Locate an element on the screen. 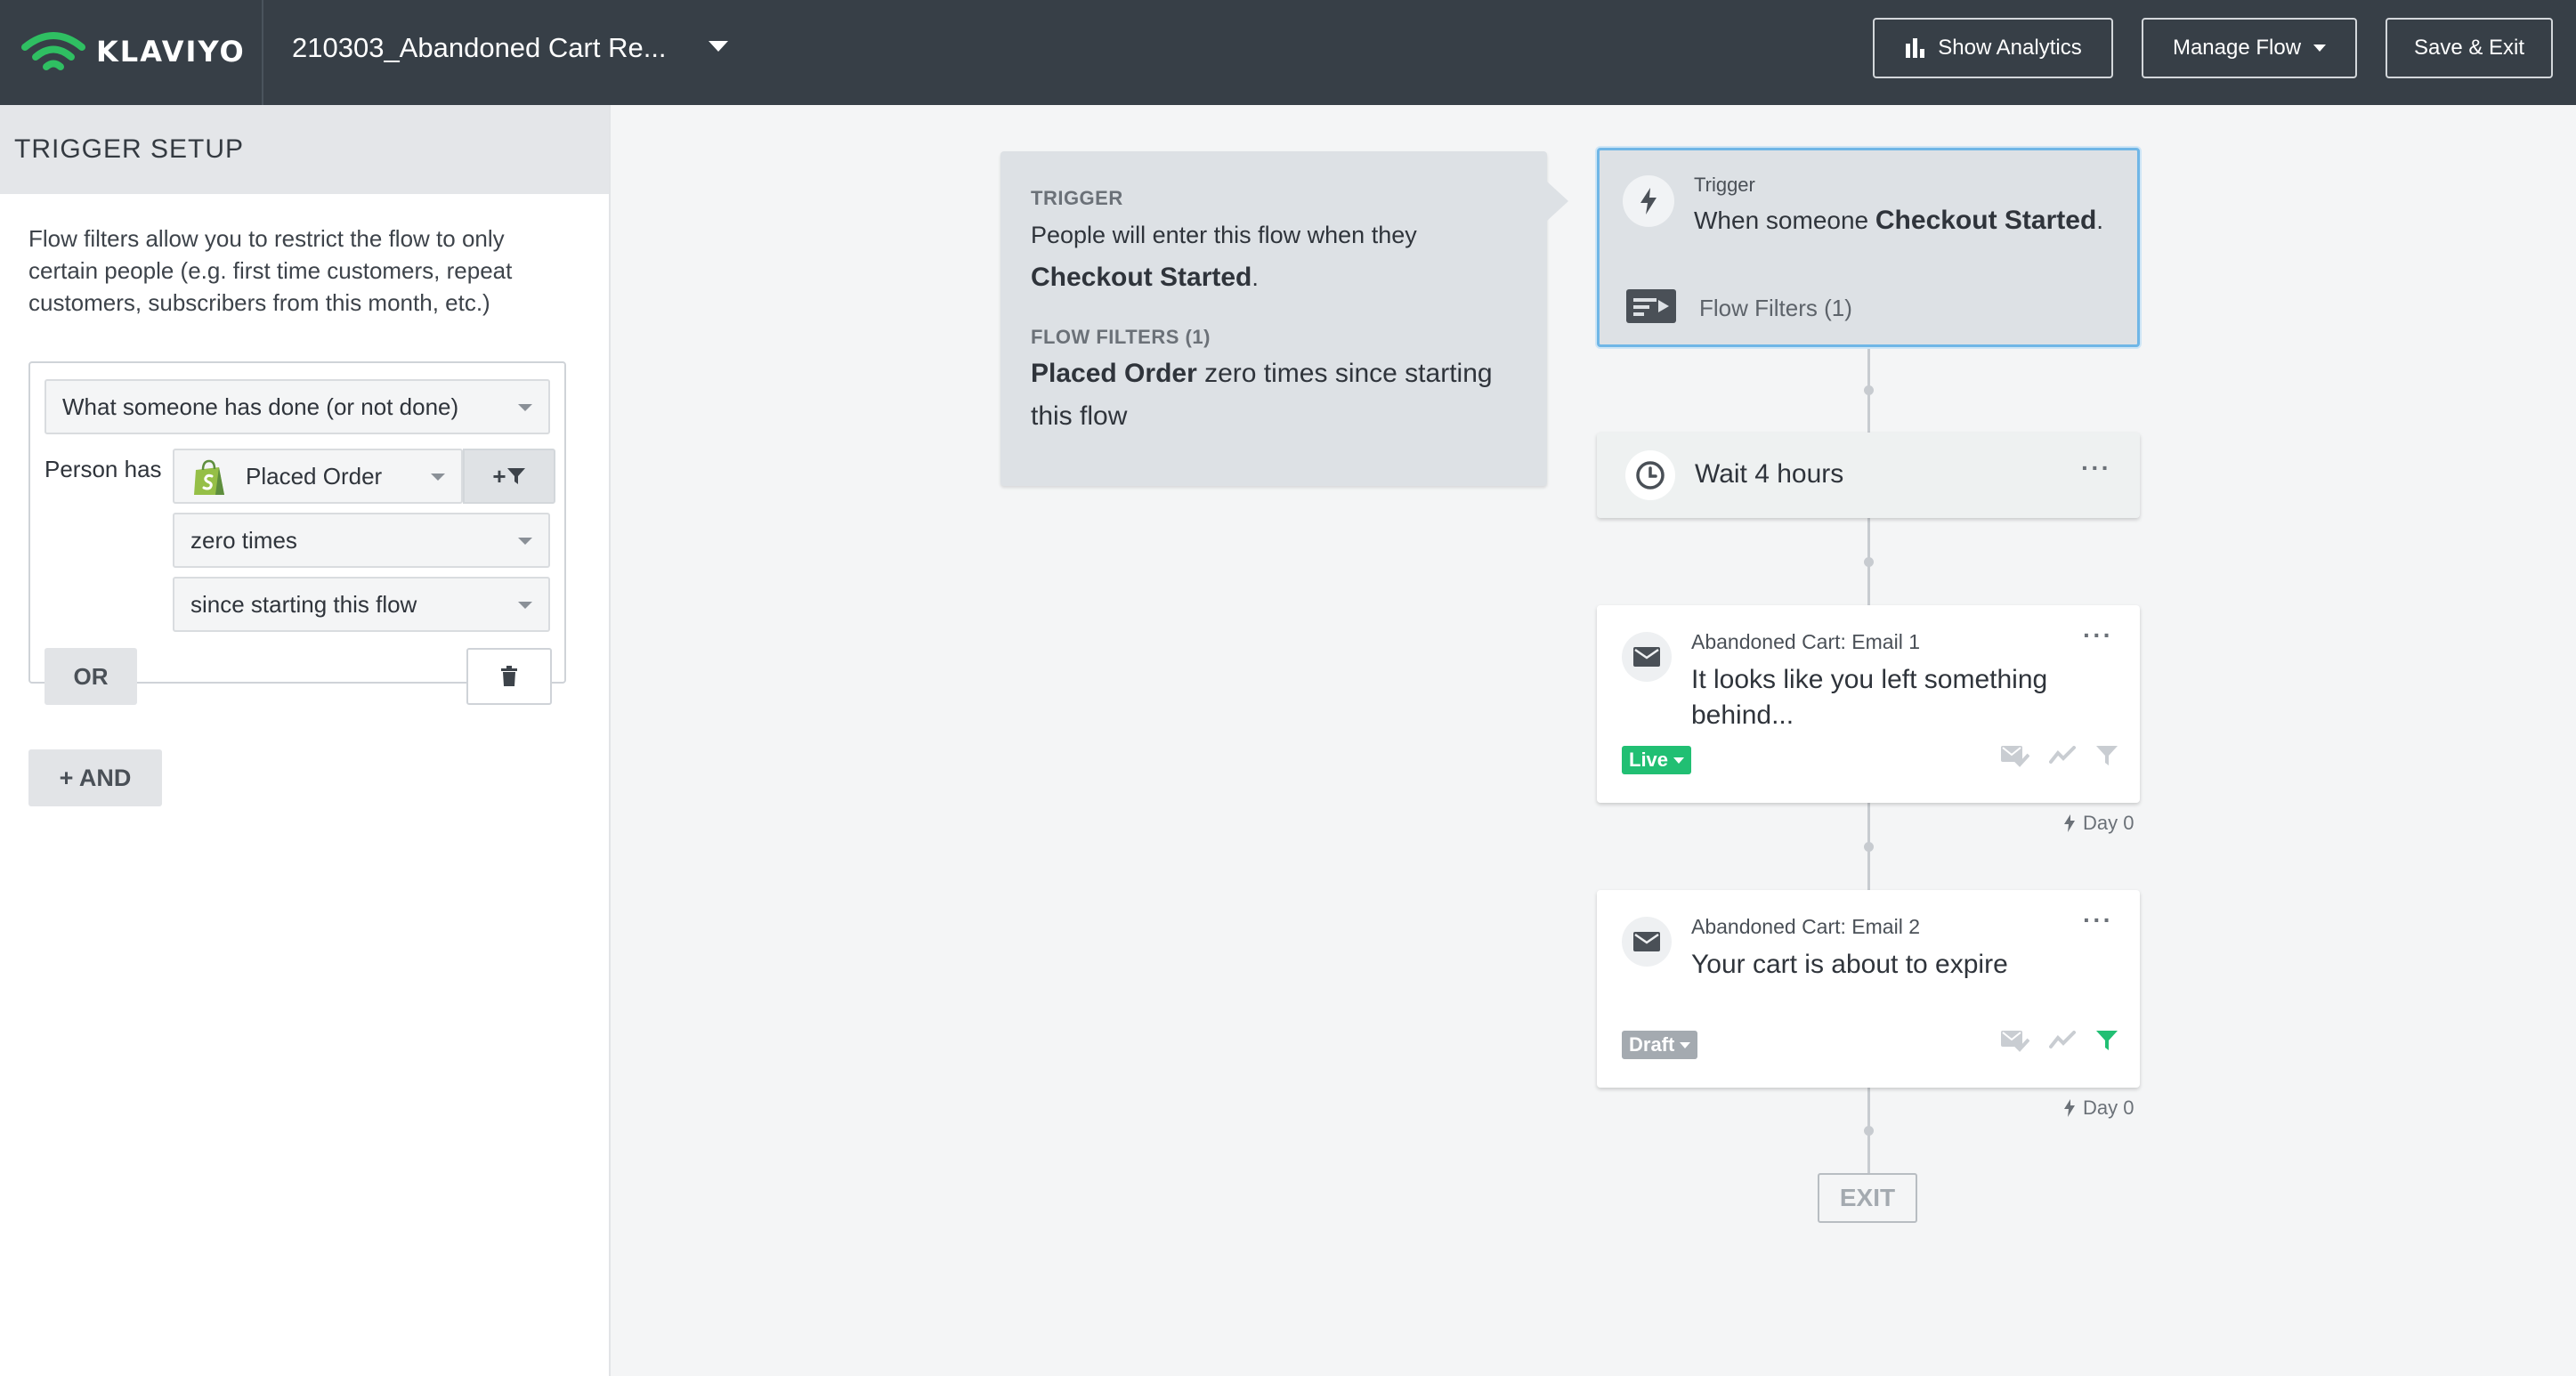 Image resolution: width=2576 pixels, height=1376 pixels. frequency-select: zero times is located at coordinates (362, 541).